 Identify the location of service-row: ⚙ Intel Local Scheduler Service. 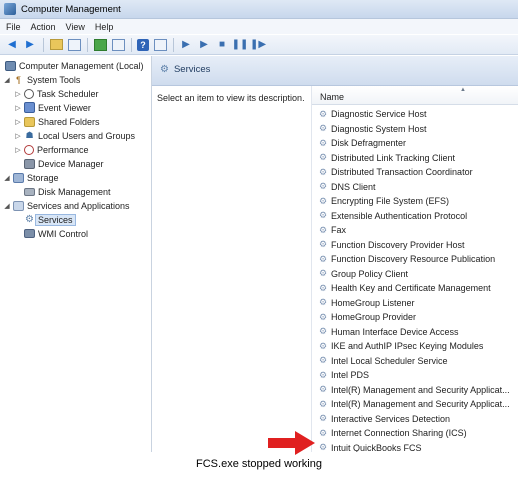
(418, 361).